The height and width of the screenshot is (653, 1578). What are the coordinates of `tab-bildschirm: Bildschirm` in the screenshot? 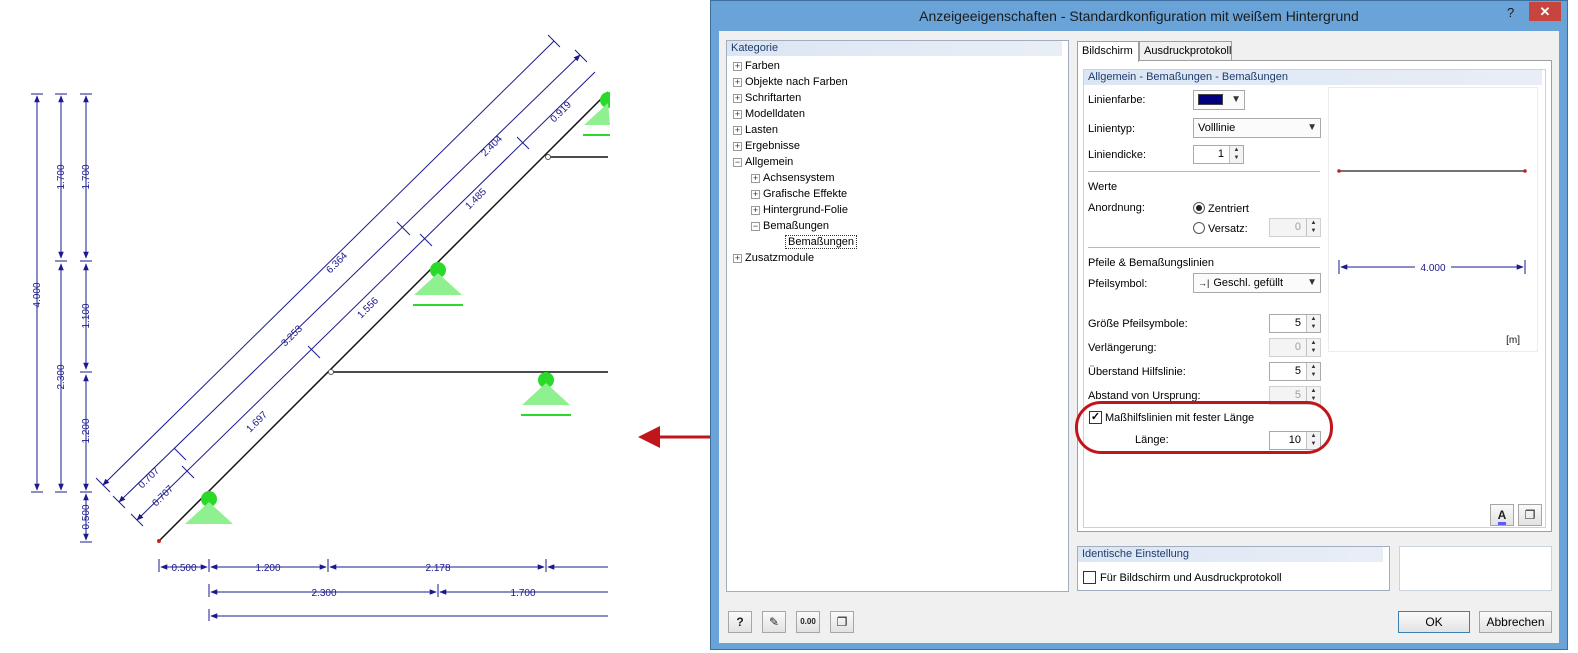 It's located at (1108, 51).